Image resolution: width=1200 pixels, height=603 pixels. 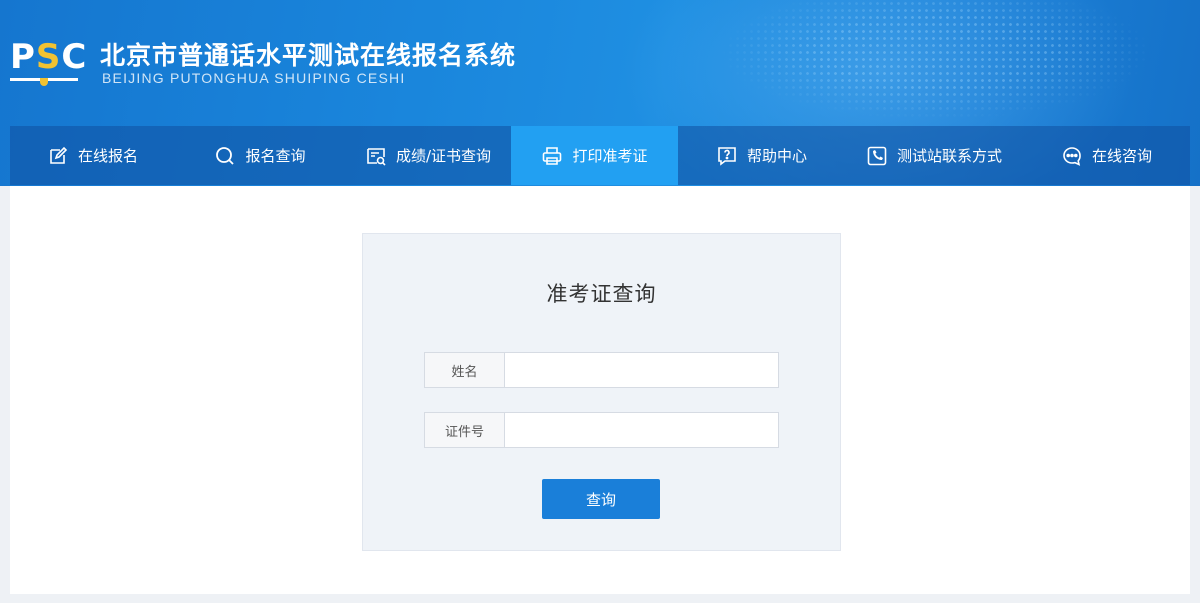 I want to click on id-number-field: 证件号, so click(x=601, y=430).